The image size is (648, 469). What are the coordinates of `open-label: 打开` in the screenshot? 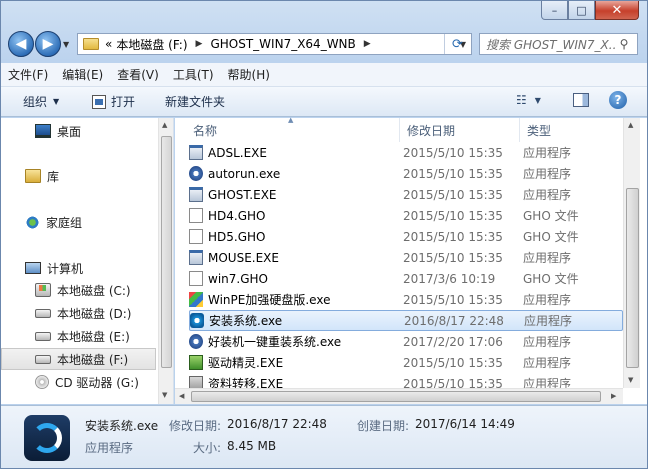 It's located at (123, 102).